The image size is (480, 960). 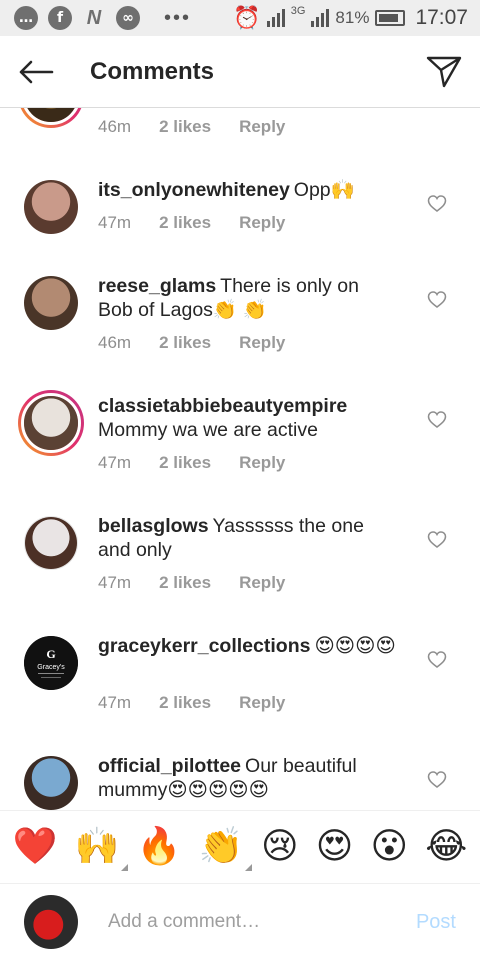 I want to click on comment-text-block: graceykerr_collections 😍😍😍😍, so click(x=248, y=646).